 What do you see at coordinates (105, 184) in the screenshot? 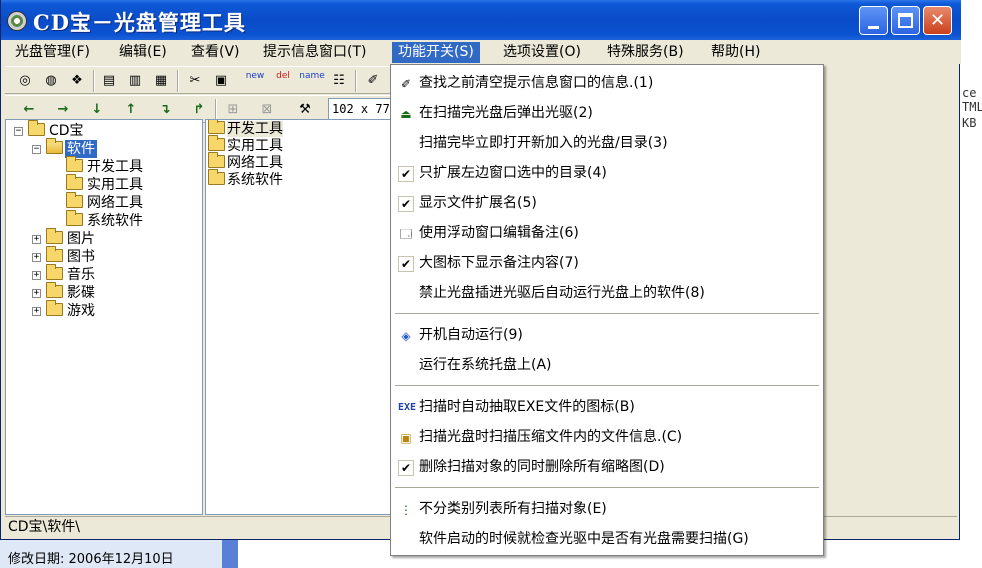
I see `tree-node-utilities: 实用工具` at bounding box center [105, 184].